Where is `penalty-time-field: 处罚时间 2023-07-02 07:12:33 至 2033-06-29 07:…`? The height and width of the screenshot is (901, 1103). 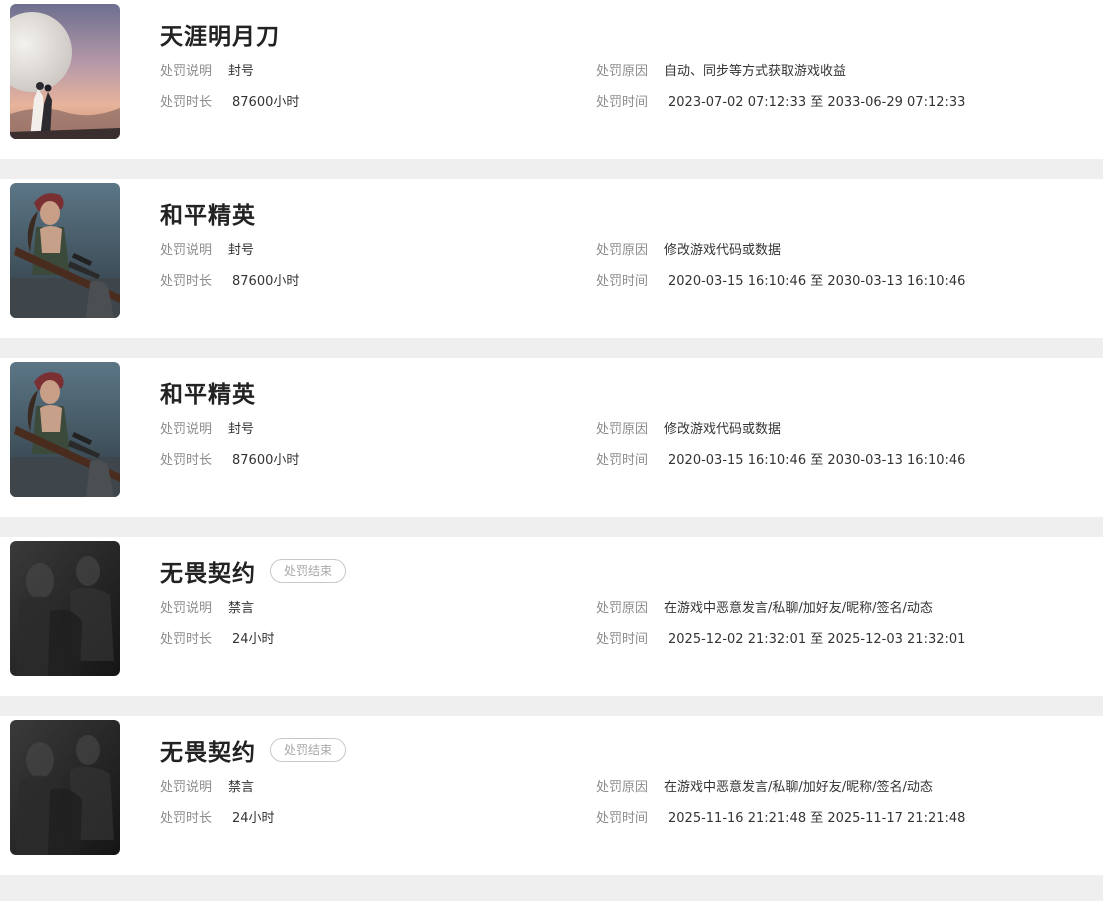 penalty-time-field: 处罚时间 2023-07-02 07:12:33 至 2033-06-29 07:… is located at coordinates (780, 103).